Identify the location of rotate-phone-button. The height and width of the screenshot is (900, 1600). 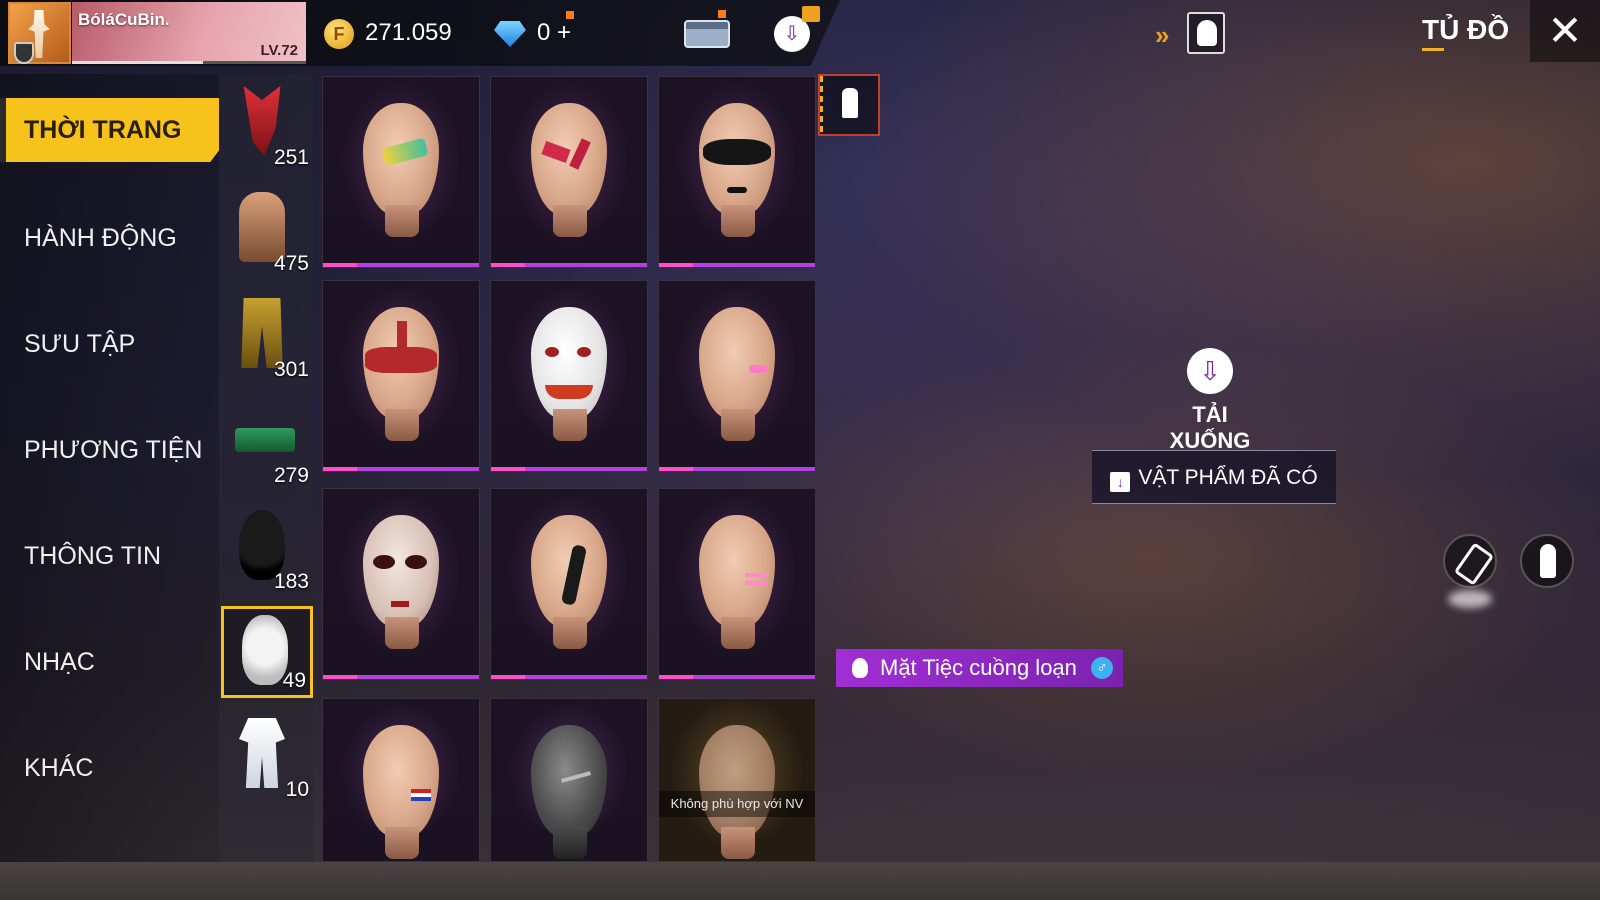
(1470, 561).